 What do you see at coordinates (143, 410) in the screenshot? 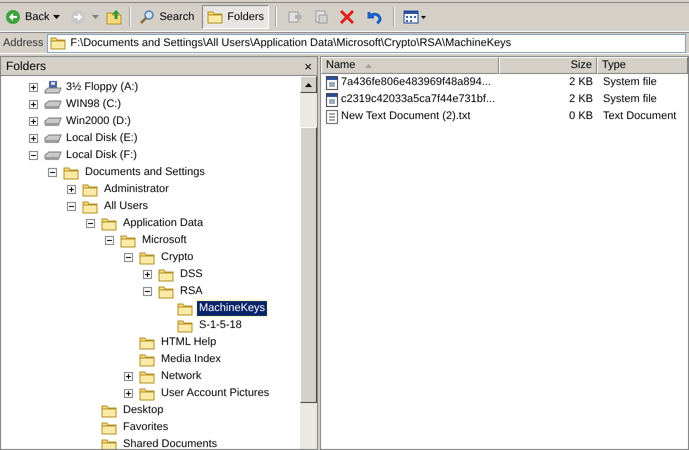
I see `tree-item: Desktop` at bounding box center [143, 410].